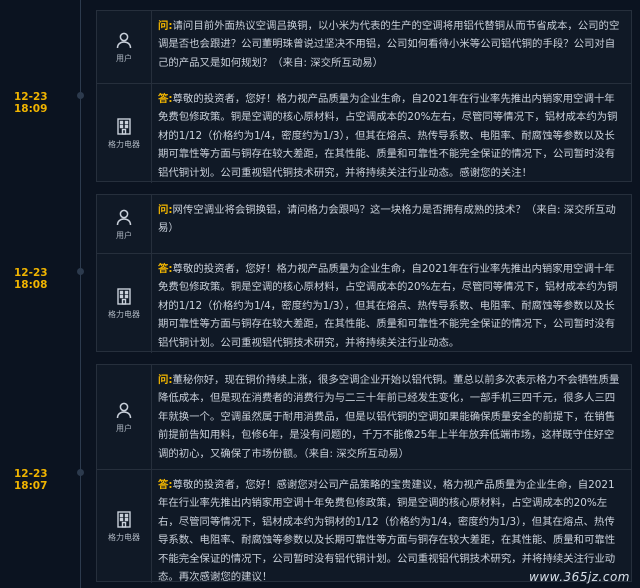  What do you see at coordinates (31, 103) in the screenshot?
I see `entry-time: 12-23 18:09` at bounding box center [31, 103].